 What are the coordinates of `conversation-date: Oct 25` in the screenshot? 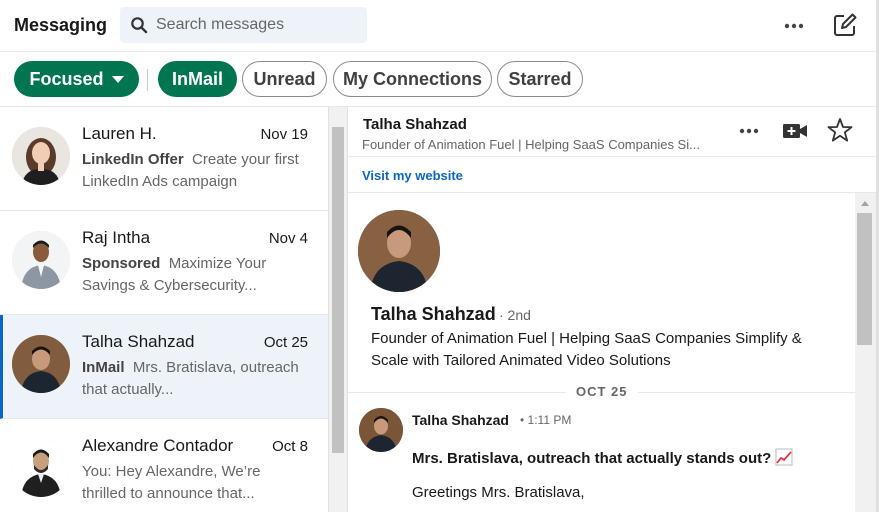 It's located at (285, 342).